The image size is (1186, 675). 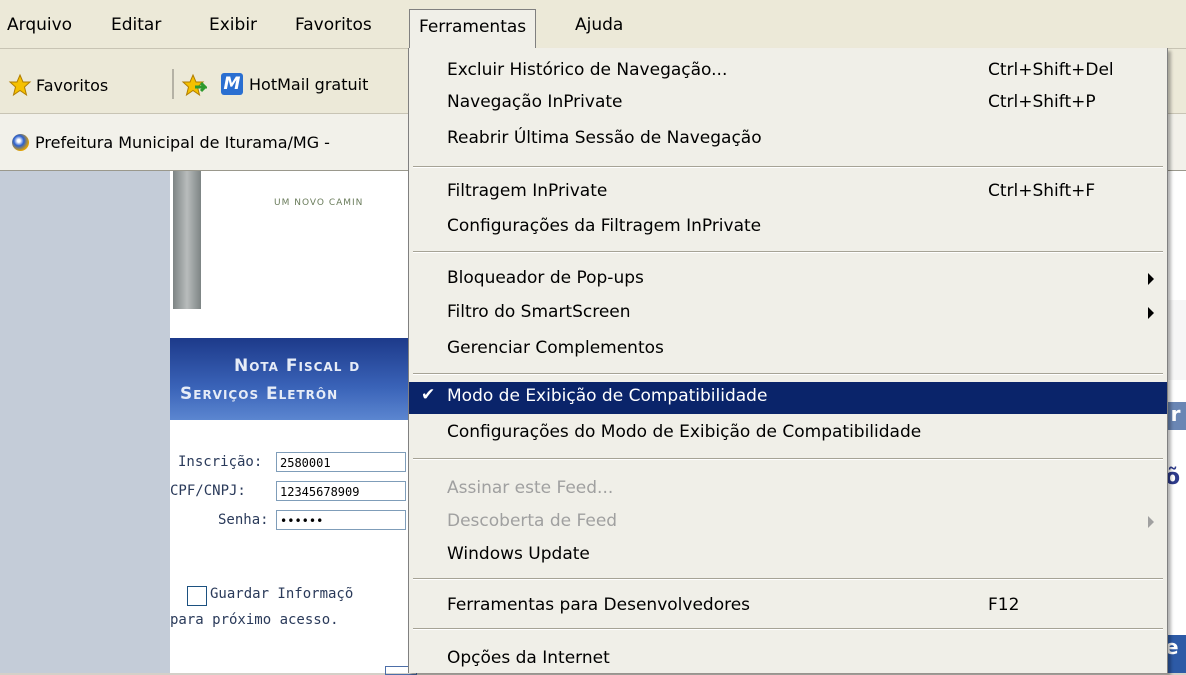 What do you see at coordinates (220, 462) in the screenshot?
I see `inscricao-label: Inscrição:` at bounding box center [220, 462].